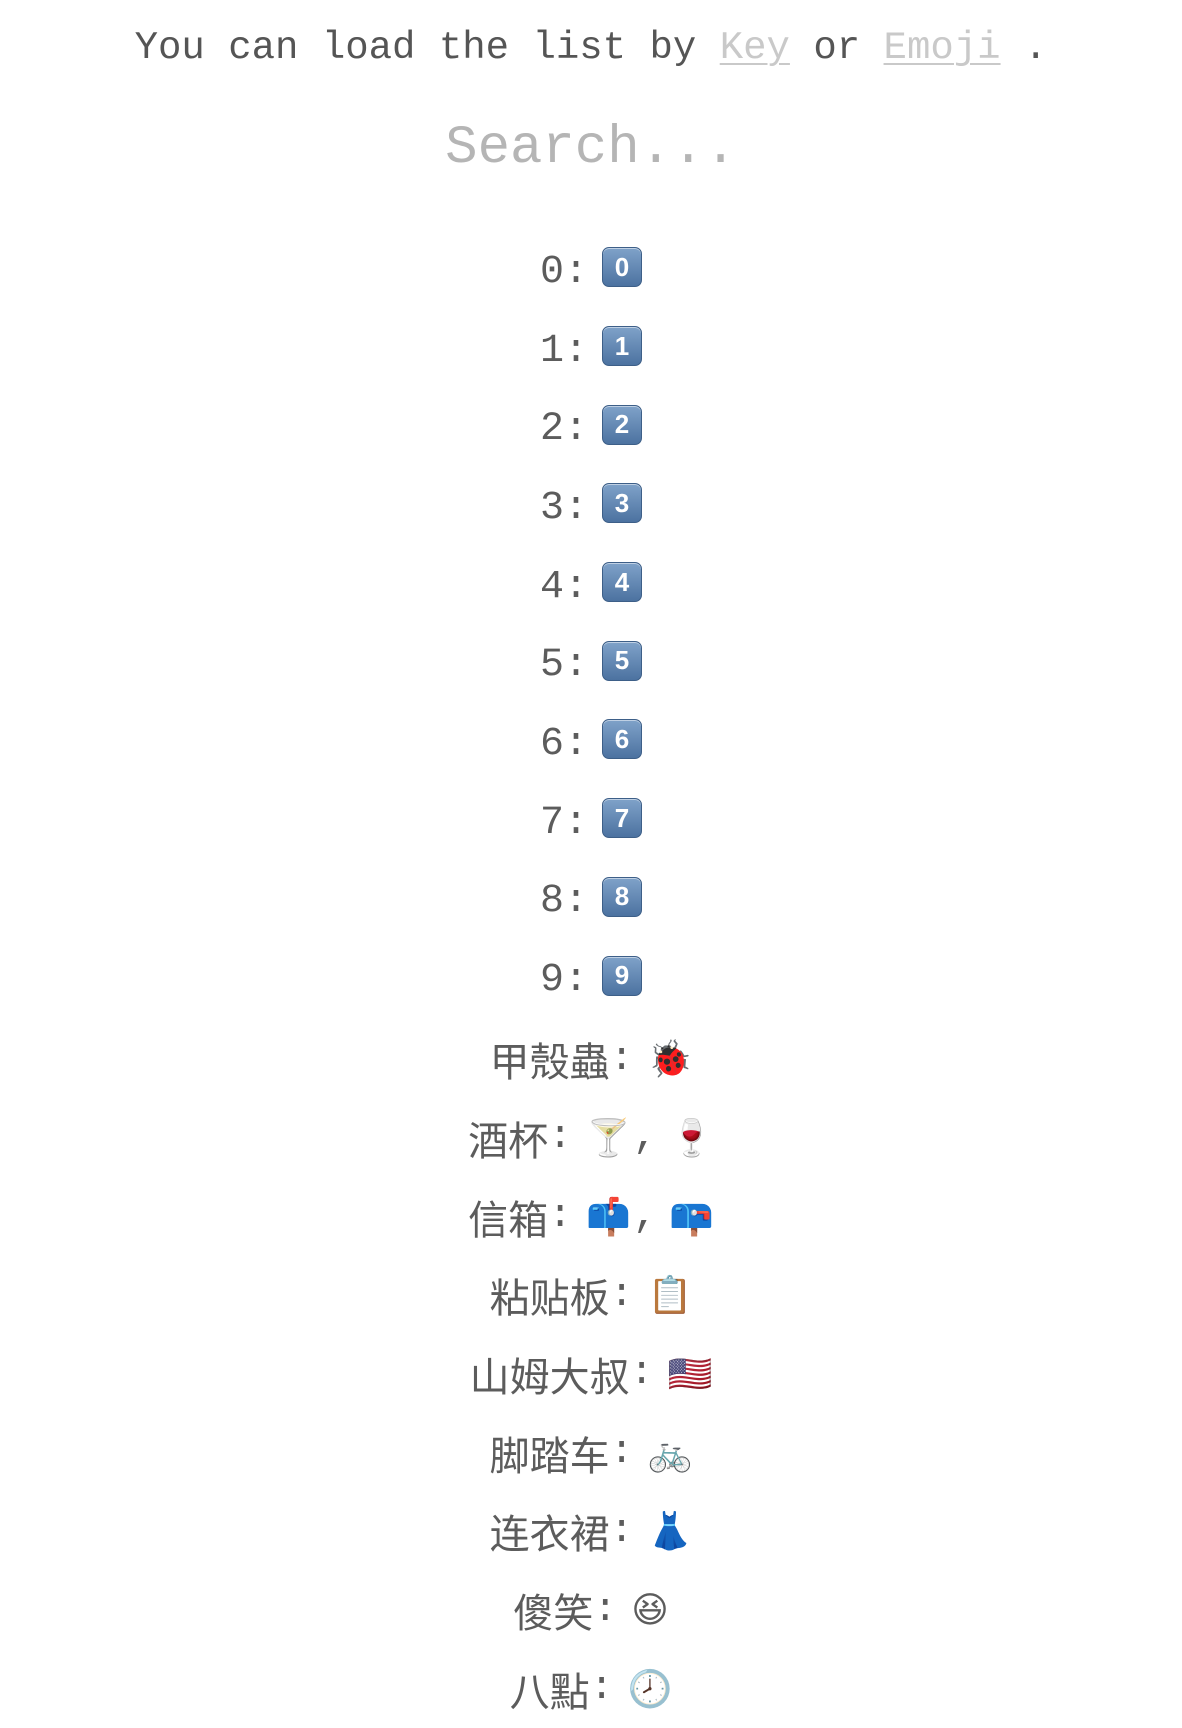 The width and height of the screenshot is (1182, 1728). What do you see at coordinates (942, 48) in the screenshot?
I see `load-by-emoji-link: Emoji` at bounding box center [942, 48].